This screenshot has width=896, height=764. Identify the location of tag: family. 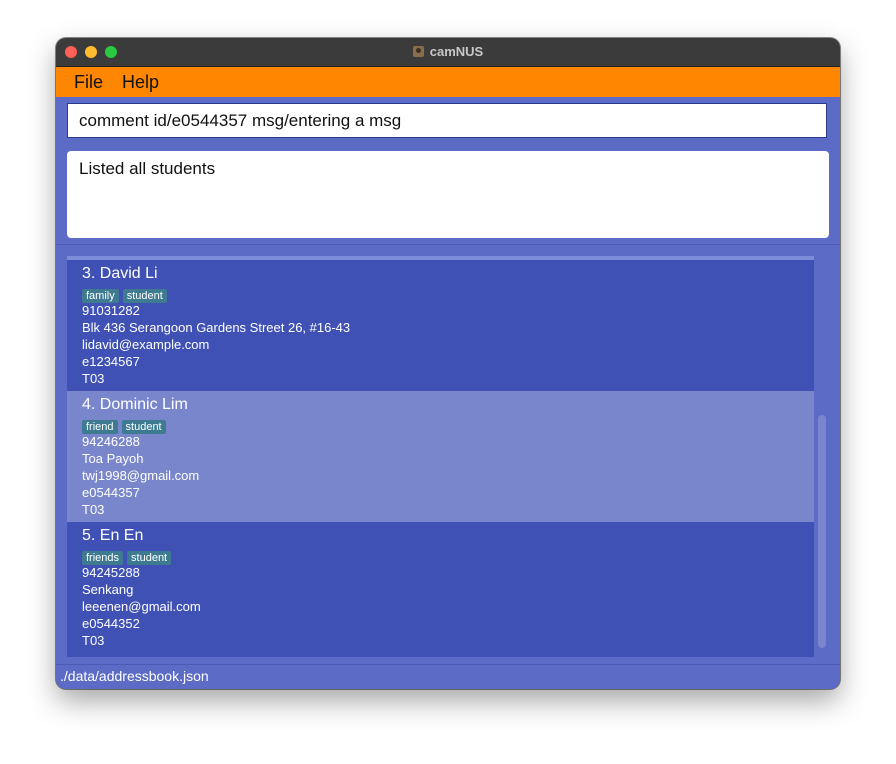
(100, 296).